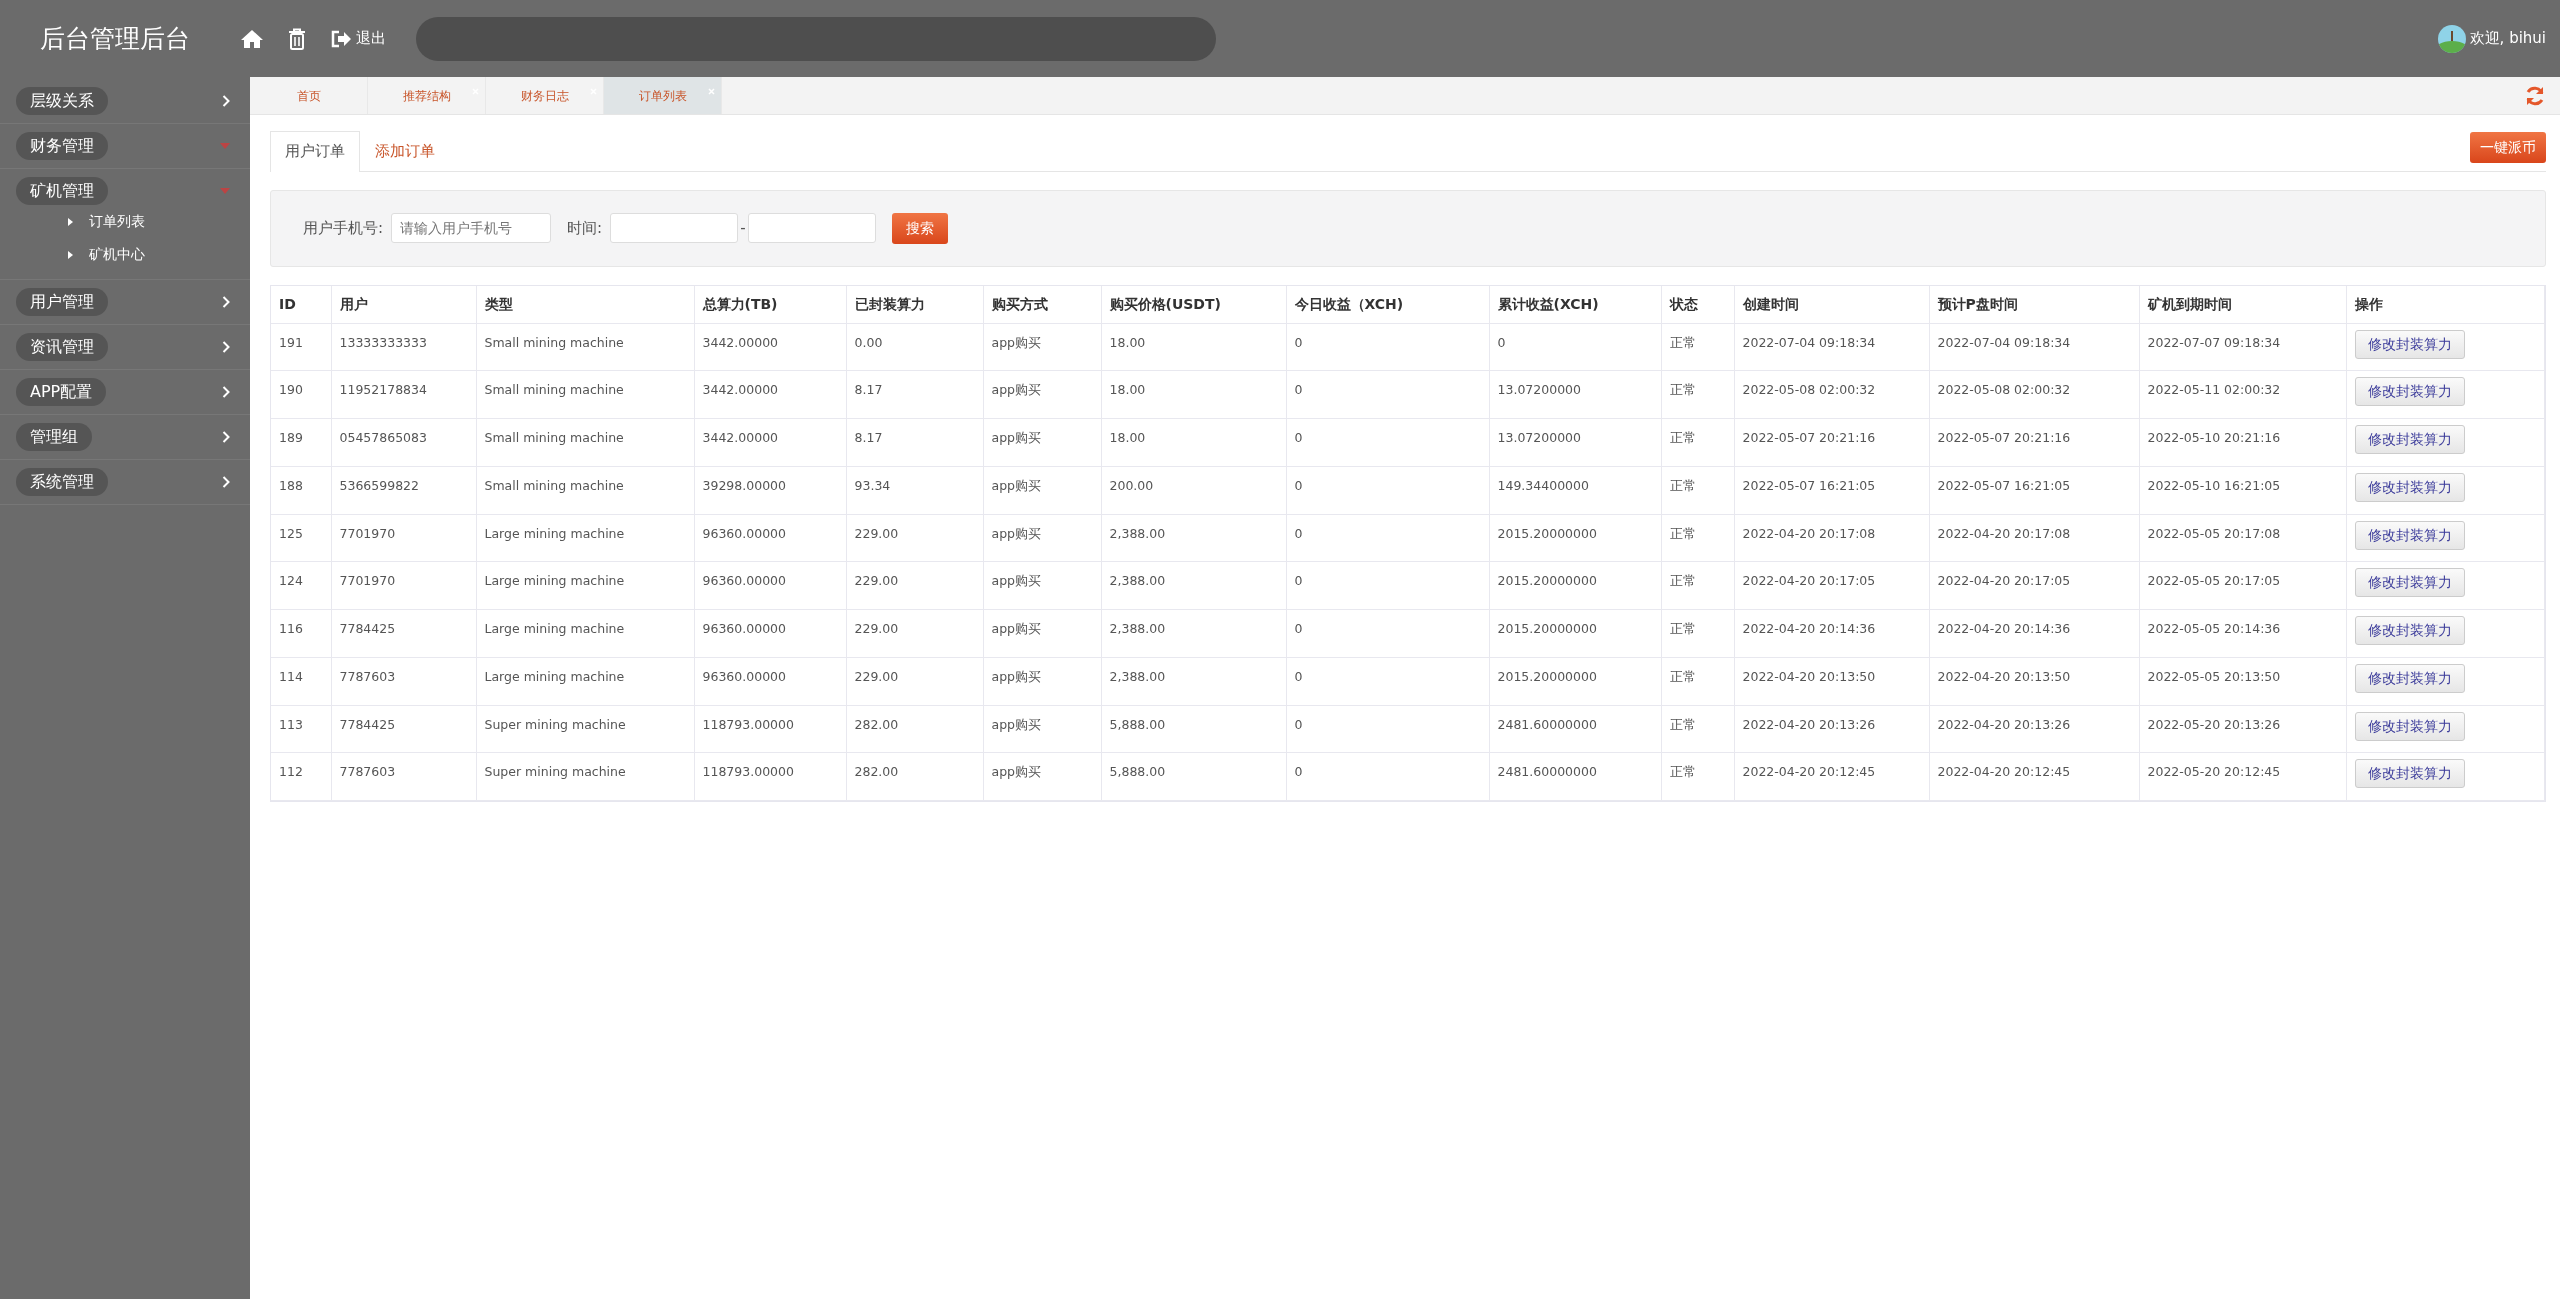  What do you see at coordinates (816, 38) in the screenshot?
I see `search-bar` at bounding box center [816, 38].